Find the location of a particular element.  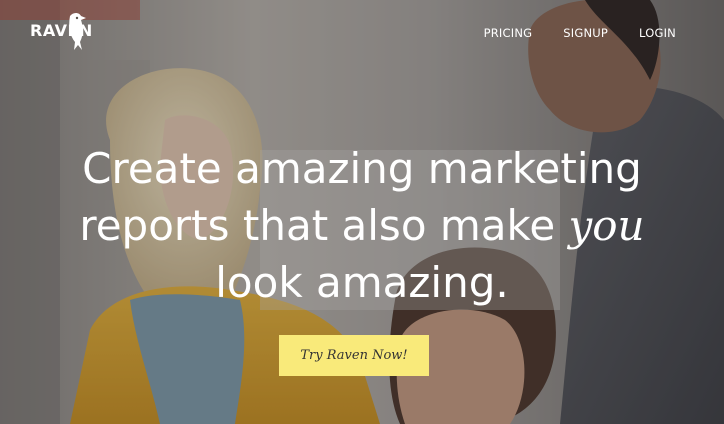

brand-logo: RAVEN is located at coordinates (61, 32).